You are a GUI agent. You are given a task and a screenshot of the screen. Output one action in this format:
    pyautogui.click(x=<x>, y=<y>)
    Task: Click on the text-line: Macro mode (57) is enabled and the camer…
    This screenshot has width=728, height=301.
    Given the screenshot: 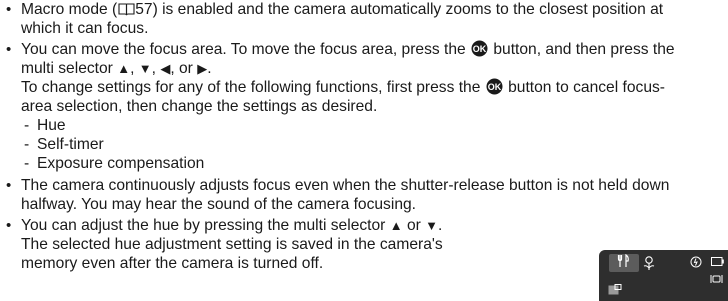 What is the action you would take?
    pyautogui.click(x=342, y=9)
    